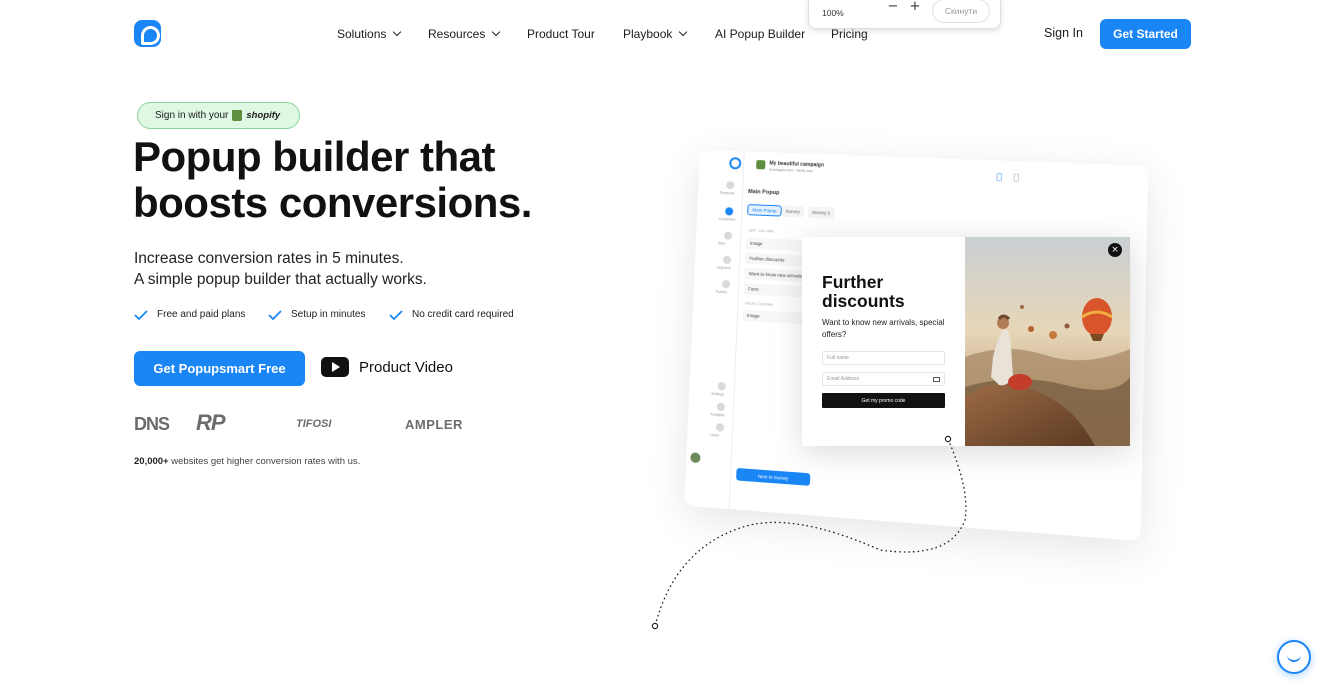  What do you see at coordinates (647, 34) in the screenshot?
I see `nav-playbook-label: Playbook` at bounding box center [647, 34].